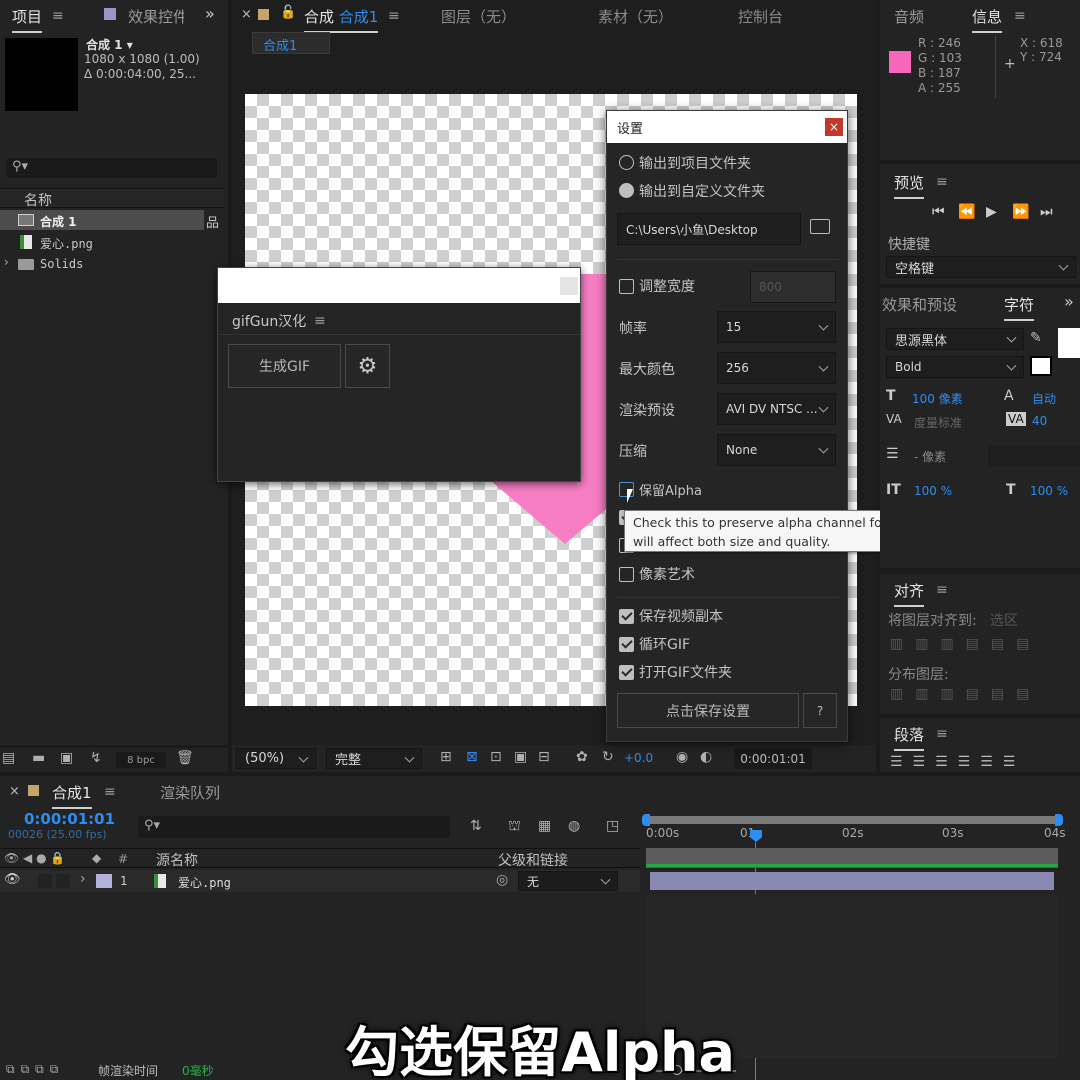 The width and height of the screenshot is (1080, 1080). What do you see at coordinates (399, 285) in the screenshot?
I see `gifgun-titlebar` at bounding box center [399, 285].